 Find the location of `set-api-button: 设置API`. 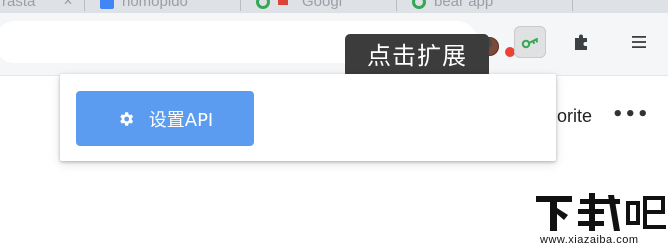

set-api-button: 设置API is located at coordinates (165, 118).